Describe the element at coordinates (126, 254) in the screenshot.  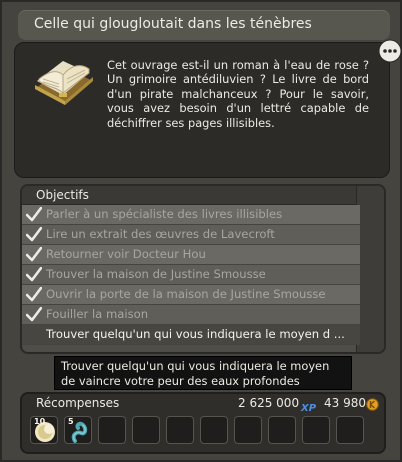
I see `objective-label: Retourner voir Docteur Hou` at that location.